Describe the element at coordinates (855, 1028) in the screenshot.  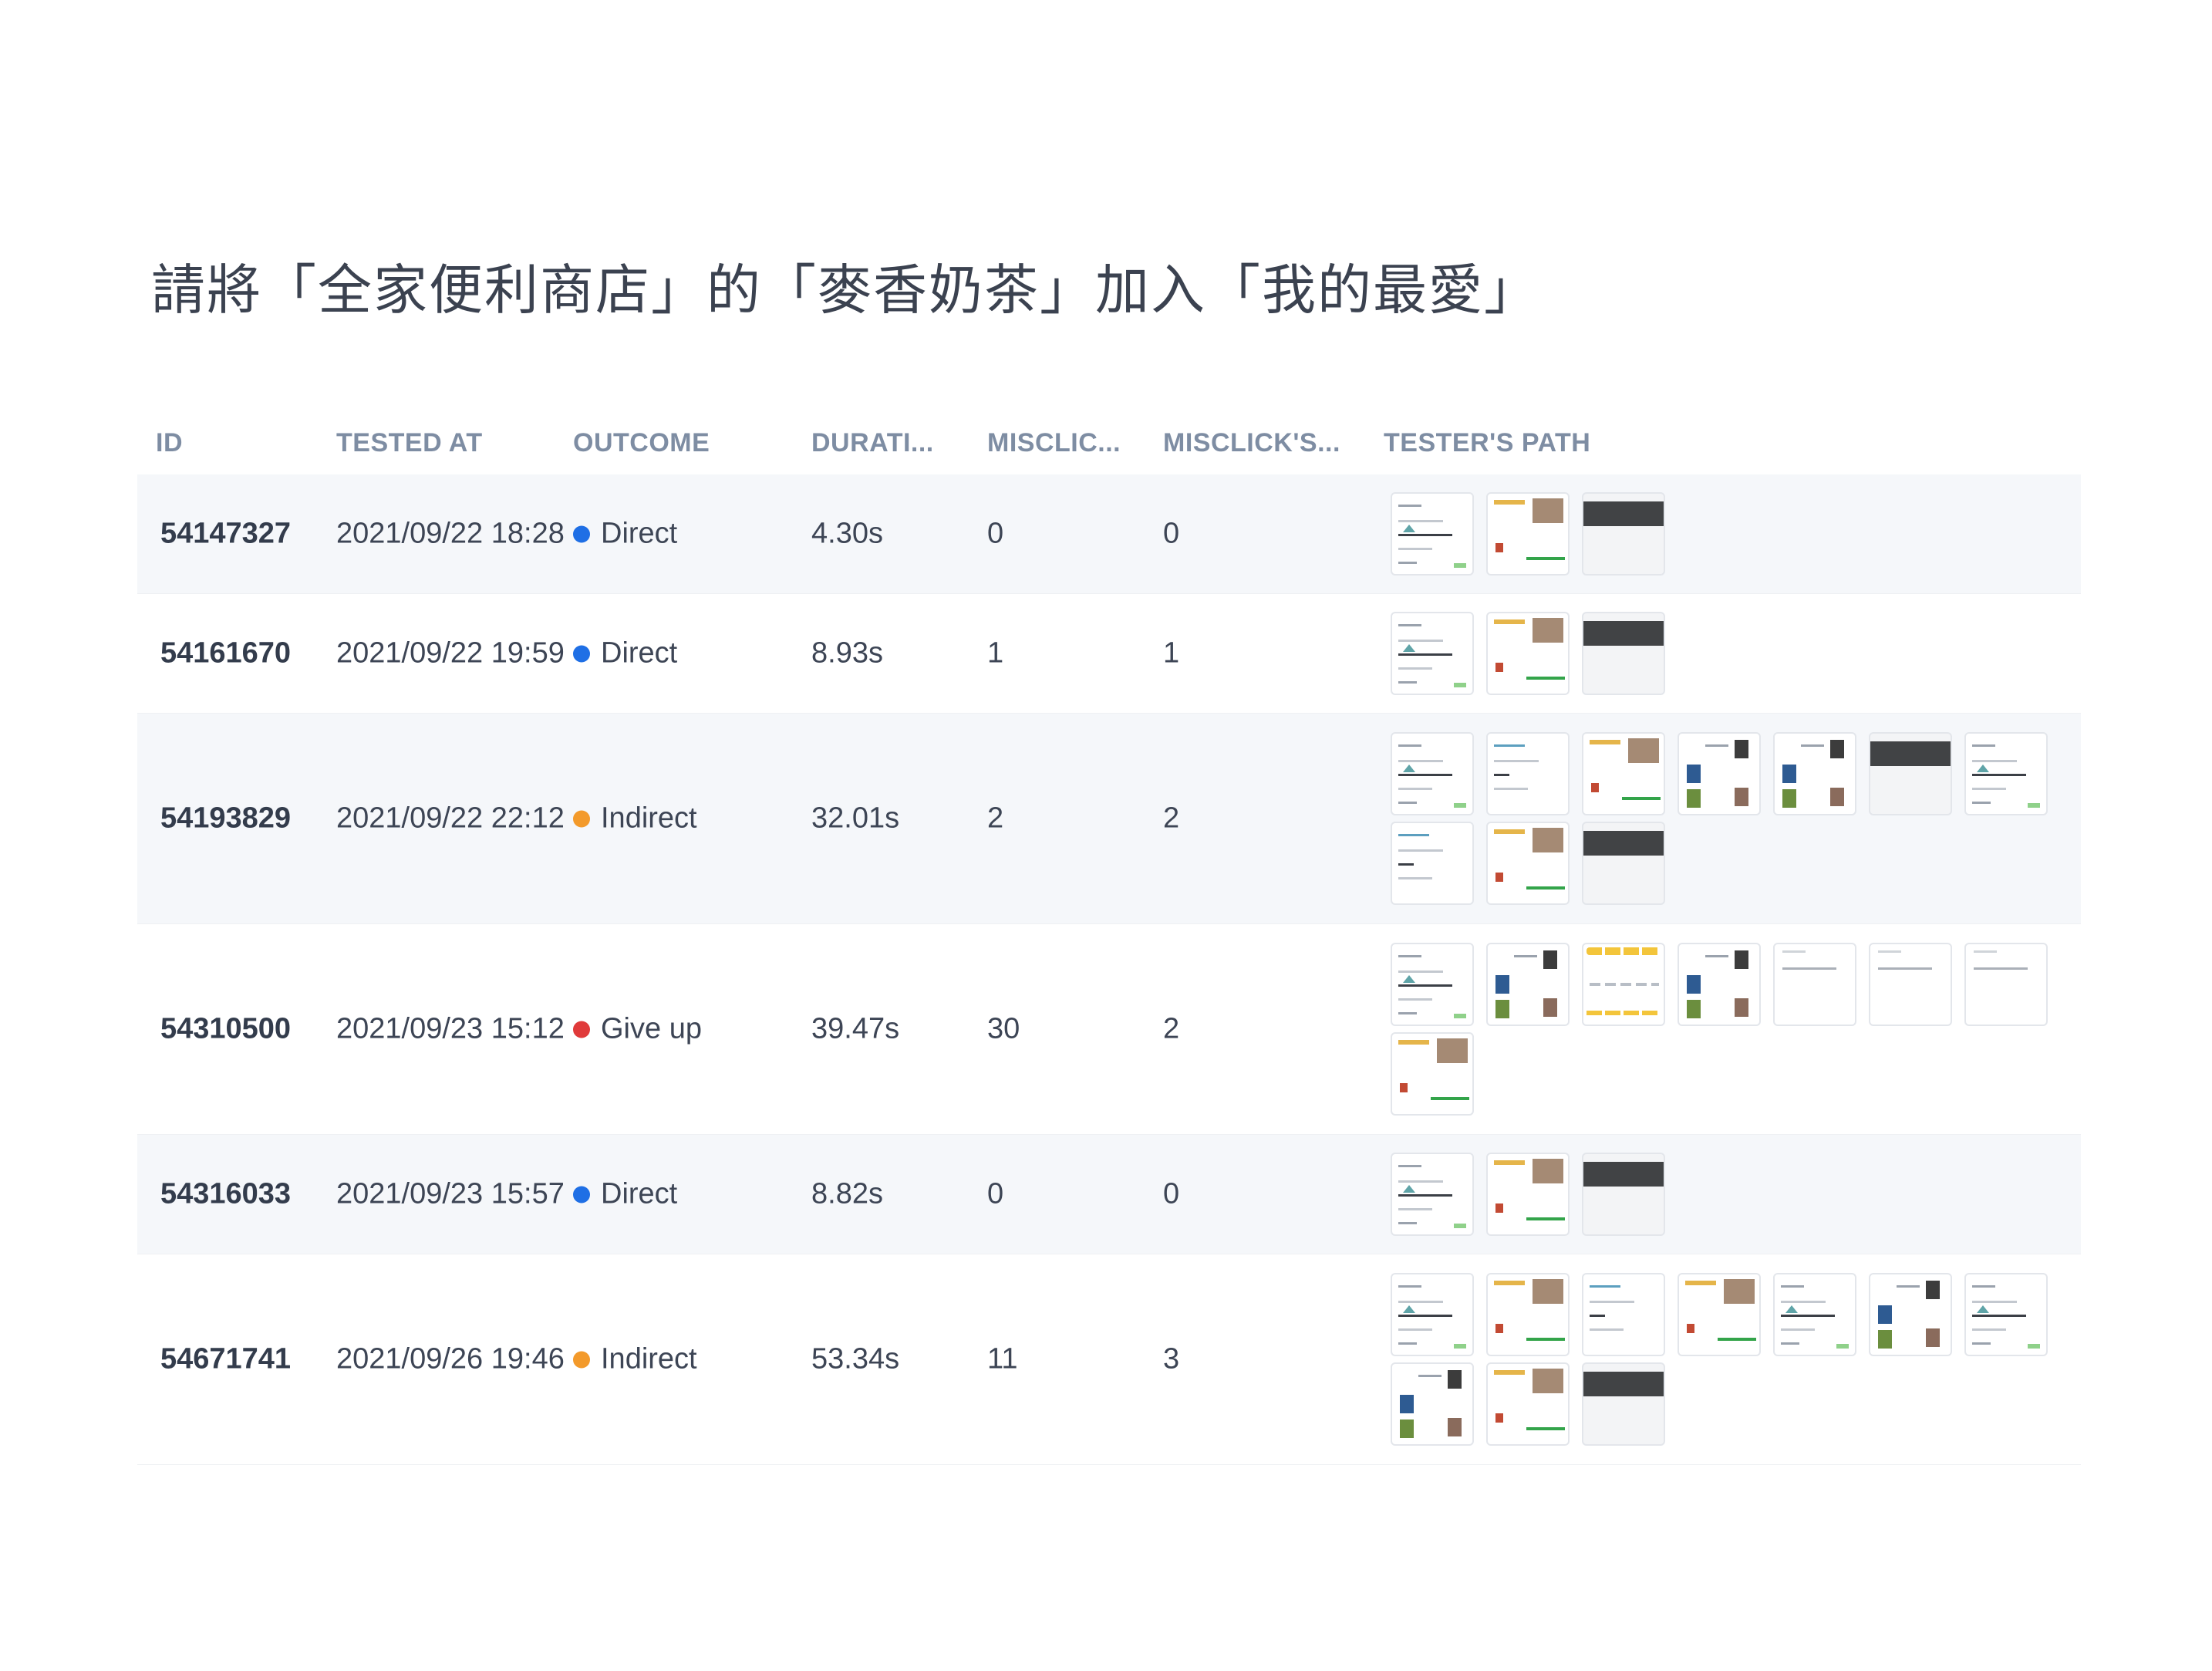
I see `row-duration: 39.47s` at that location.